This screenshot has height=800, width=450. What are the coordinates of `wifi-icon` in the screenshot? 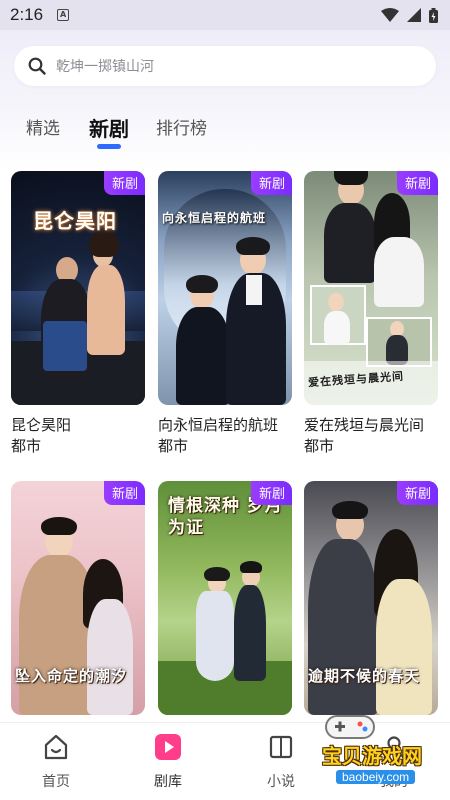 It's located at (390, 15).